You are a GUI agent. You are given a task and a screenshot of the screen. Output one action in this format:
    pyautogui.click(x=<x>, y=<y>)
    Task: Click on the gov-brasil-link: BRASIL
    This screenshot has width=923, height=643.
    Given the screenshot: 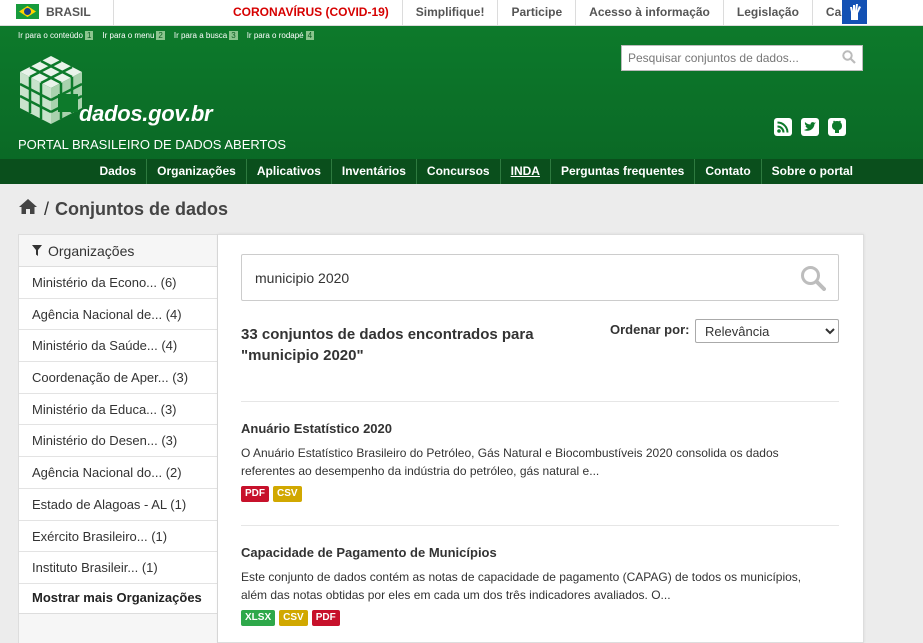 What is the action you would take?
    pyautogui.click(x=53, y=11)
    